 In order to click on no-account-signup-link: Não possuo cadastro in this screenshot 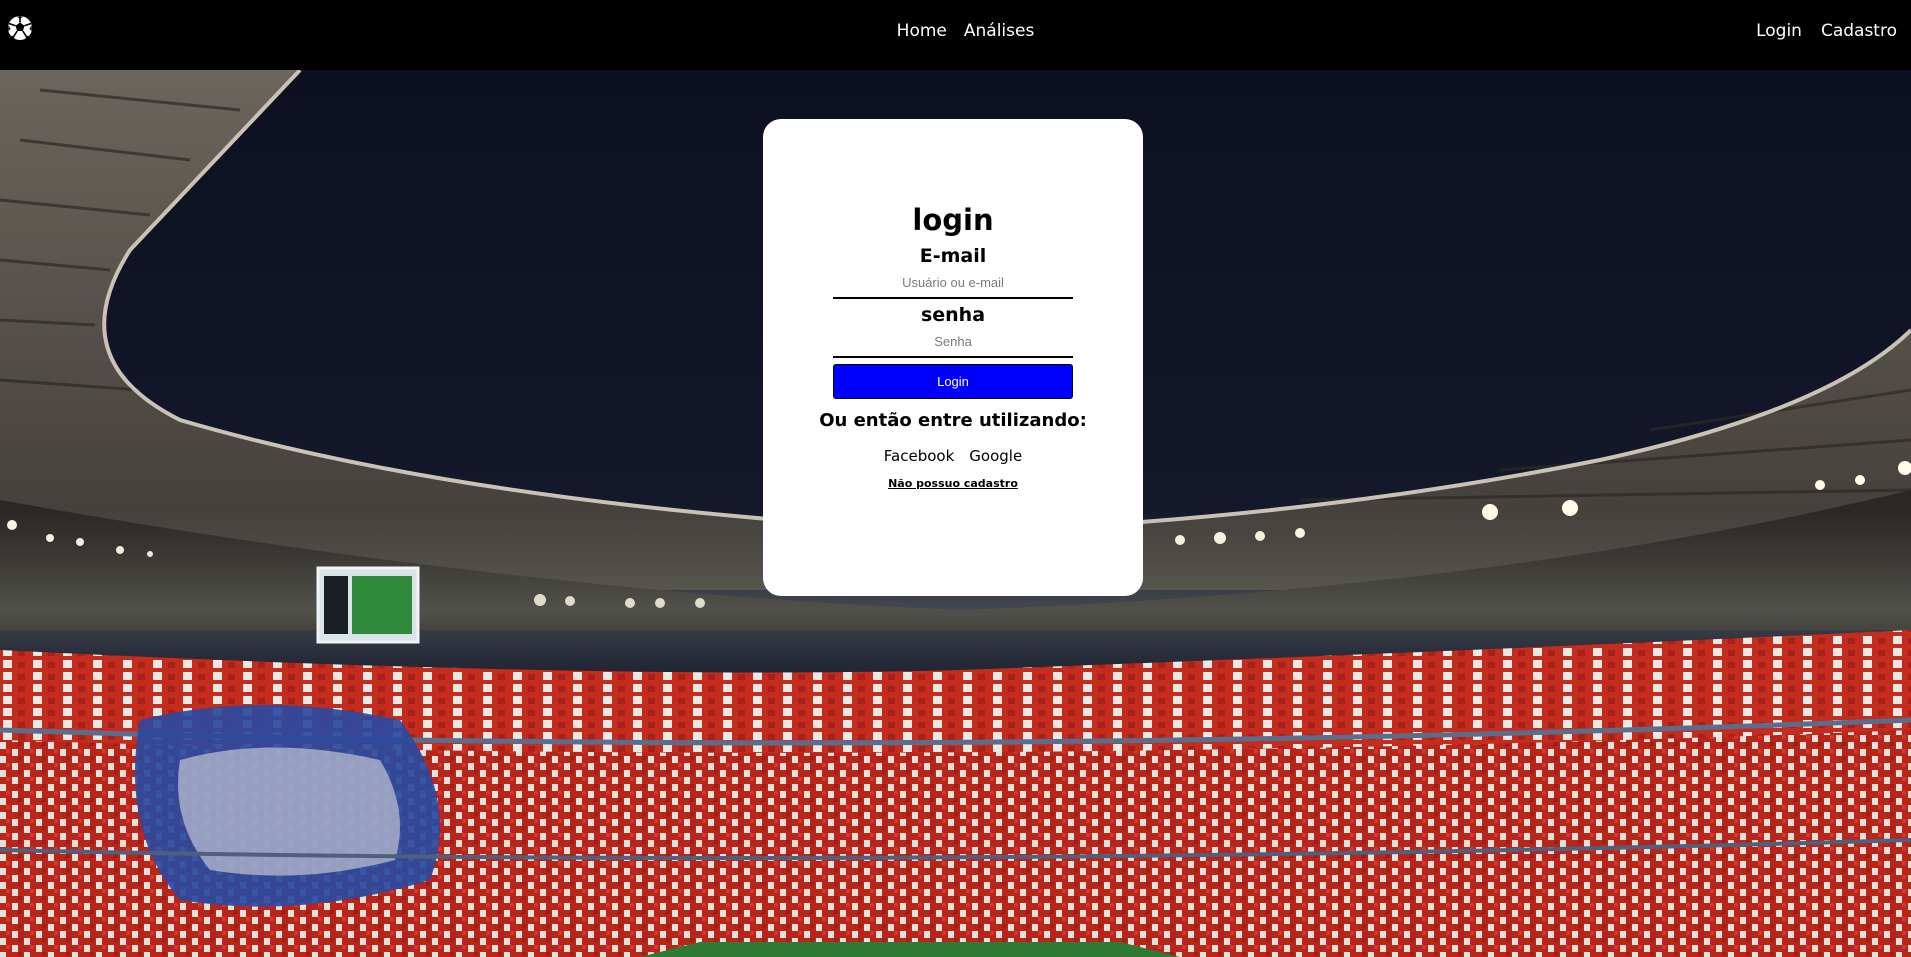, I will do `click(953, 483)`.